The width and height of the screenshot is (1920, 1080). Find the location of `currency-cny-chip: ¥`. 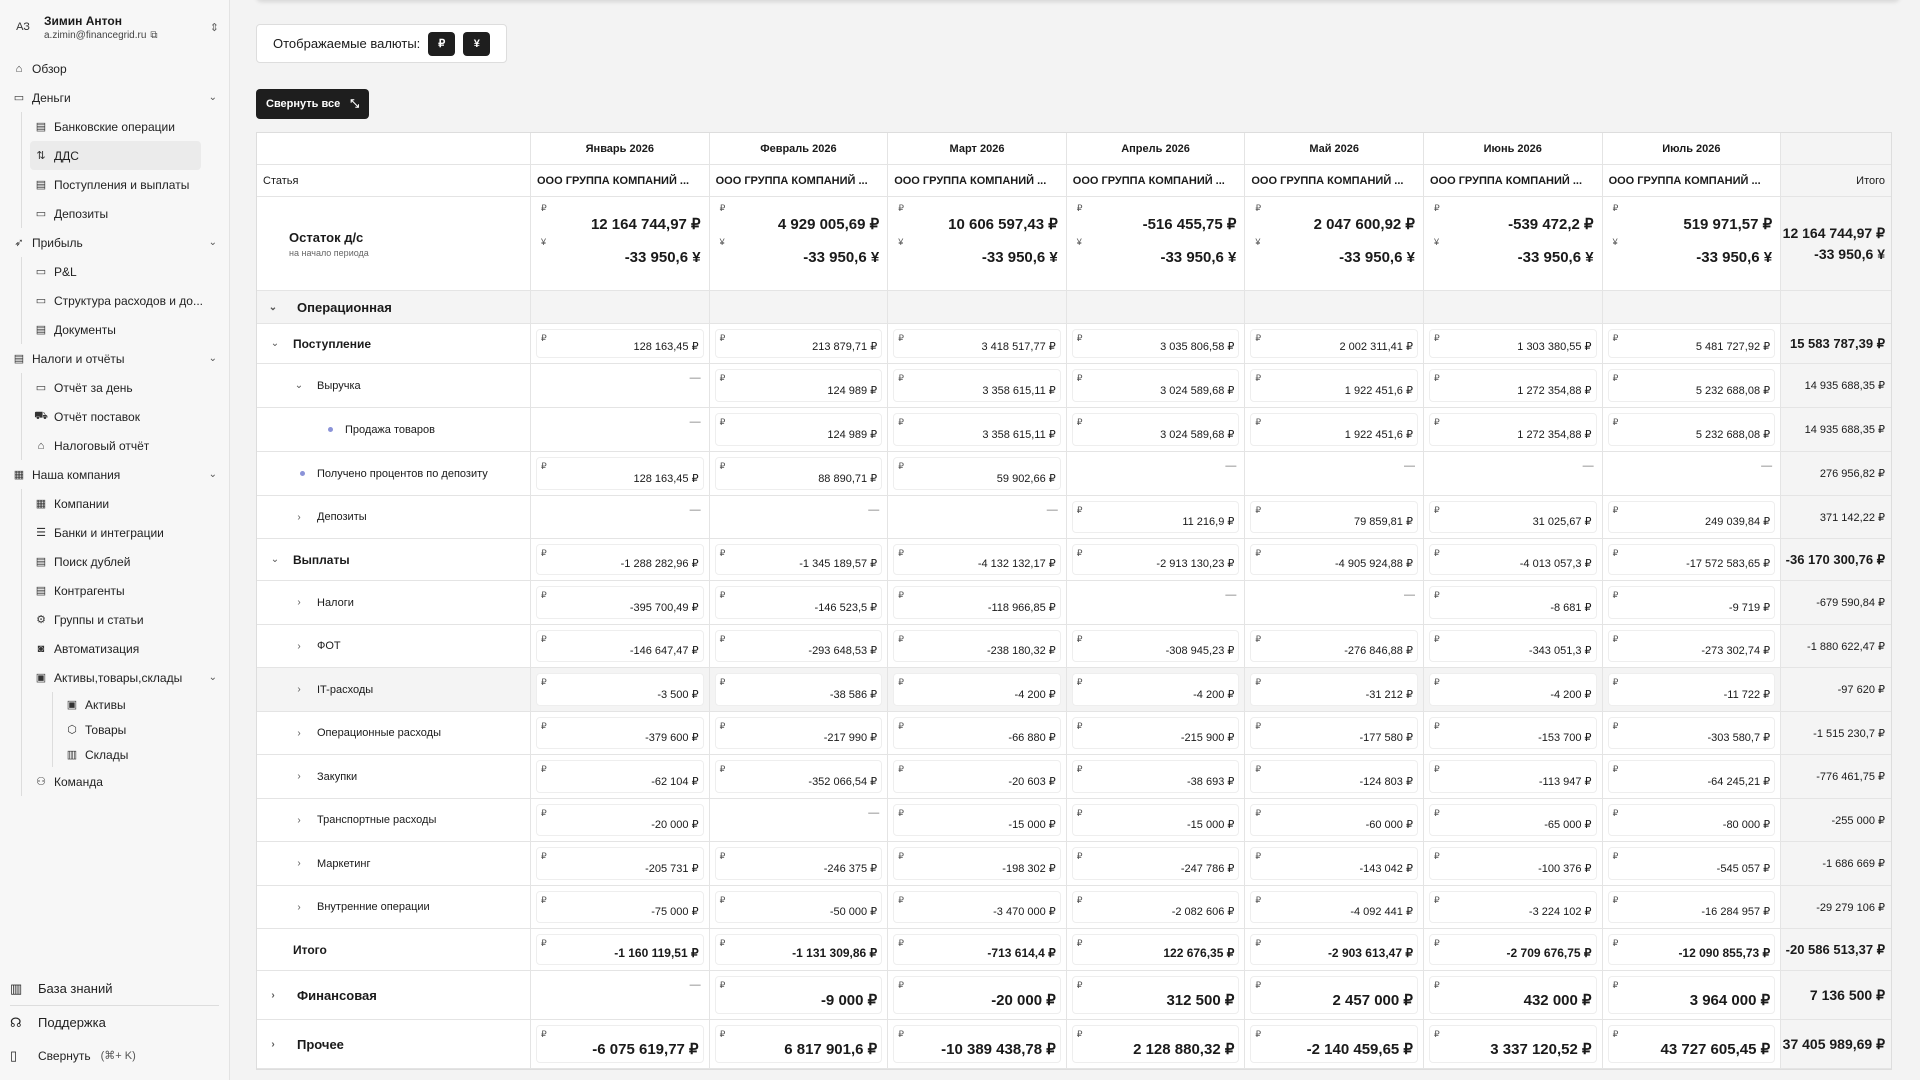

currency-cny-chip: ¥ is located at coordinates (477, 43).